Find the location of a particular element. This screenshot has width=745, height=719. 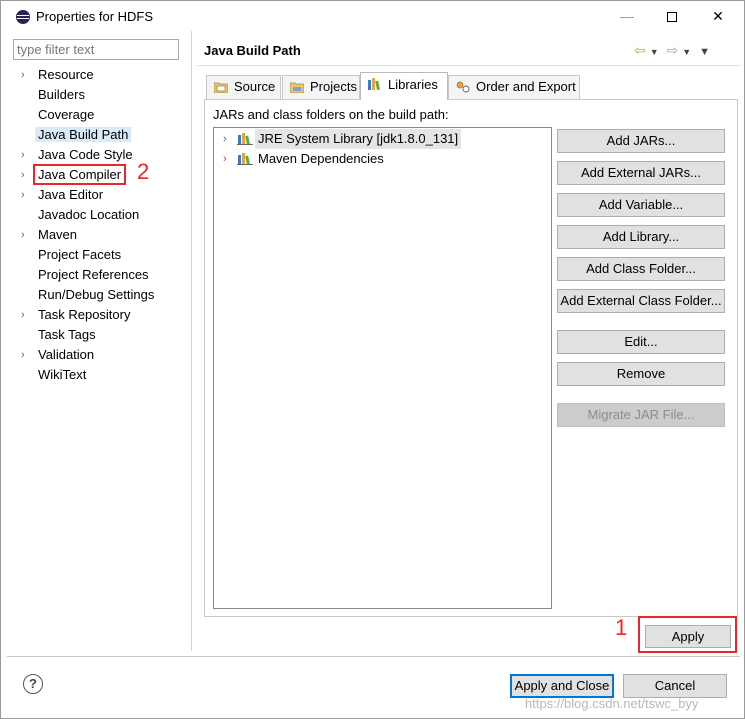

maximize-icon is located at coordinates (672, 17).